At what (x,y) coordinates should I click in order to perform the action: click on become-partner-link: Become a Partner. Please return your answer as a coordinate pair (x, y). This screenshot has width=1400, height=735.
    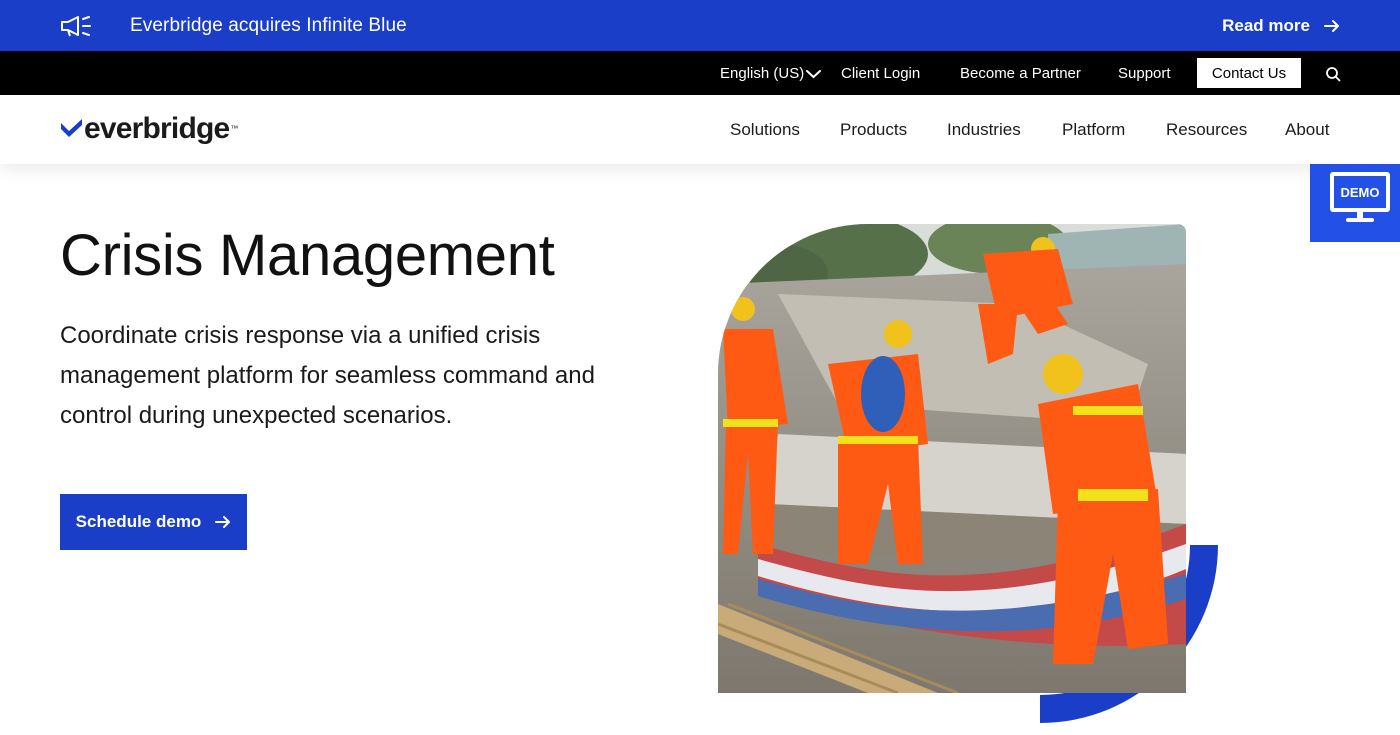
    Looking at the image, I should click on (1020, 73).